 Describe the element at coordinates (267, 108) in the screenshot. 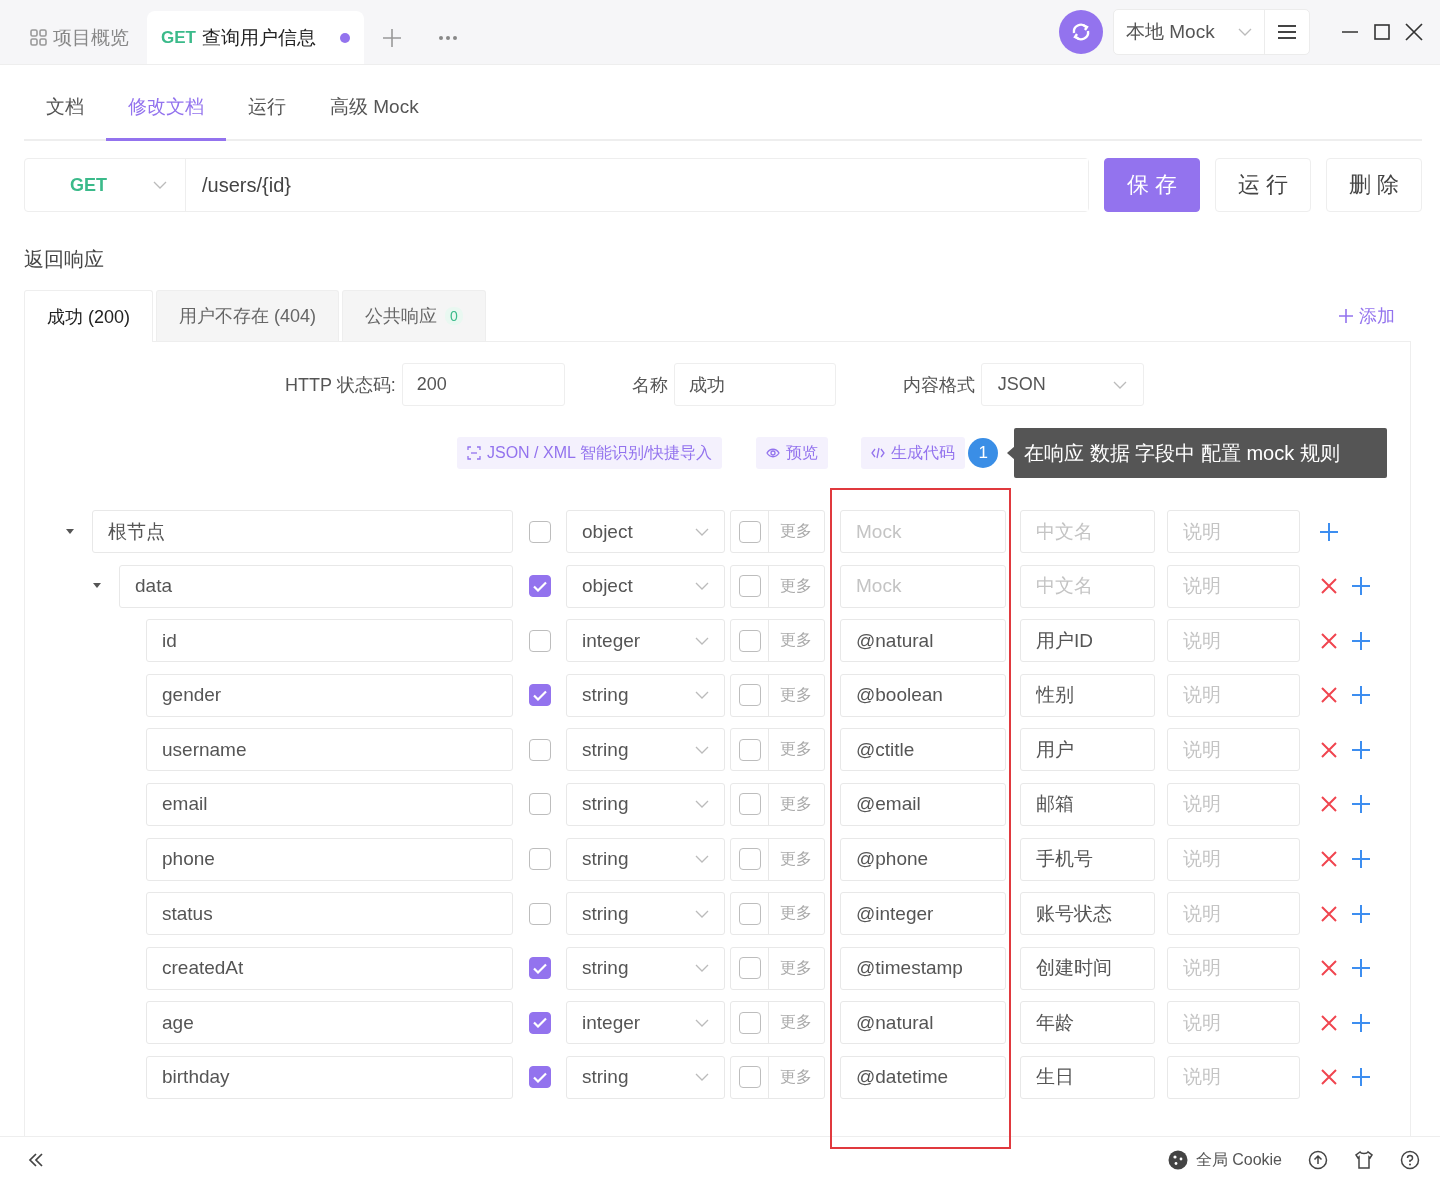

I see `view-tab: 运行` at that location.